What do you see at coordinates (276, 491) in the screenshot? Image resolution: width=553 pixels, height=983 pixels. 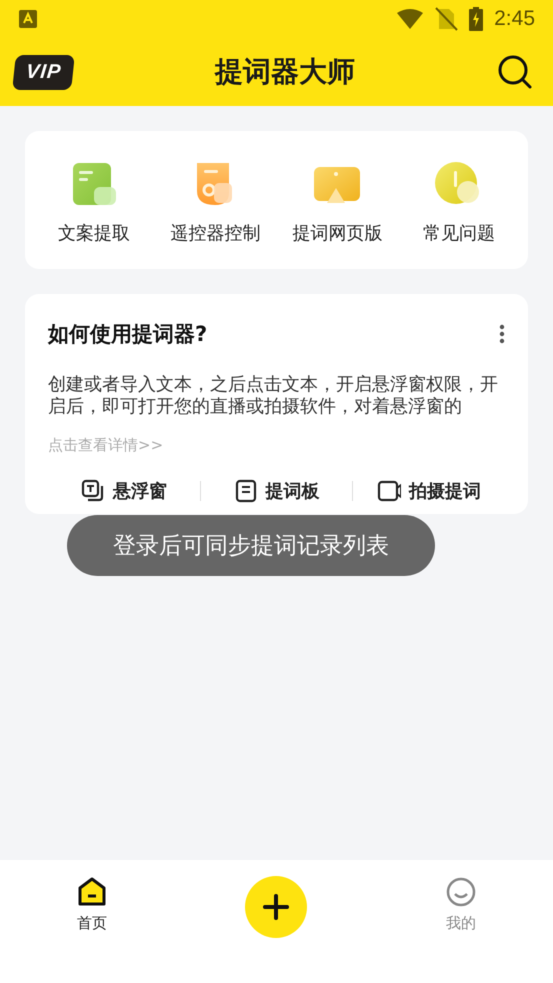 I see `action-button: 提词板` at bounding box center [276, 491].